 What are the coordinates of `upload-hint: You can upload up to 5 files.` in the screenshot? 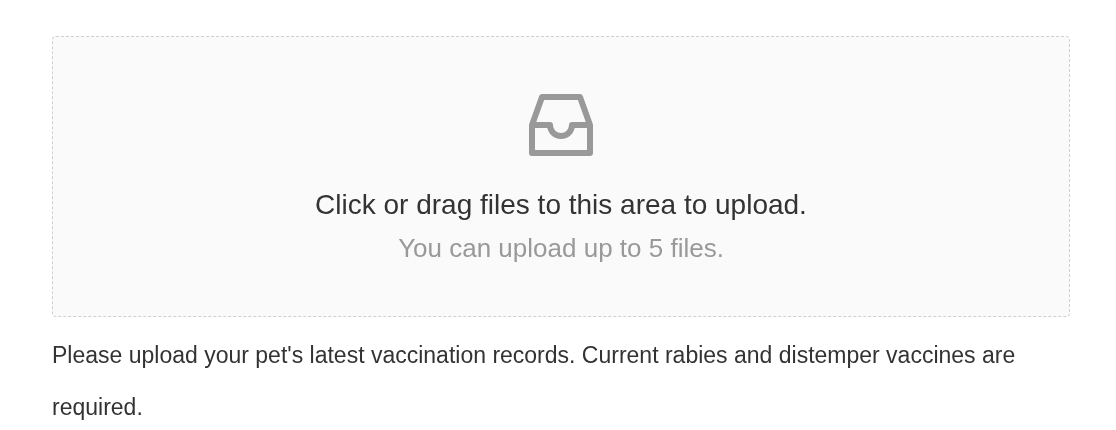 It's located at (561, 248).